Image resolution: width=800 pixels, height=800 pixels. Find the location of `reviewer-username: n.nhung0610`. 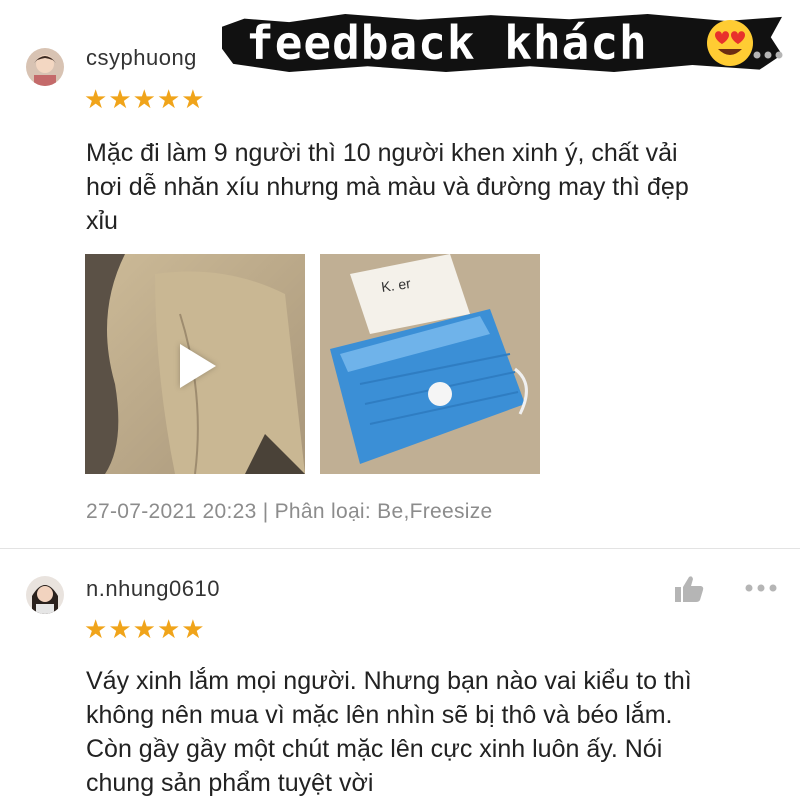

reviewer-username: n.nhung0610 is located at coordinates (153, 589).